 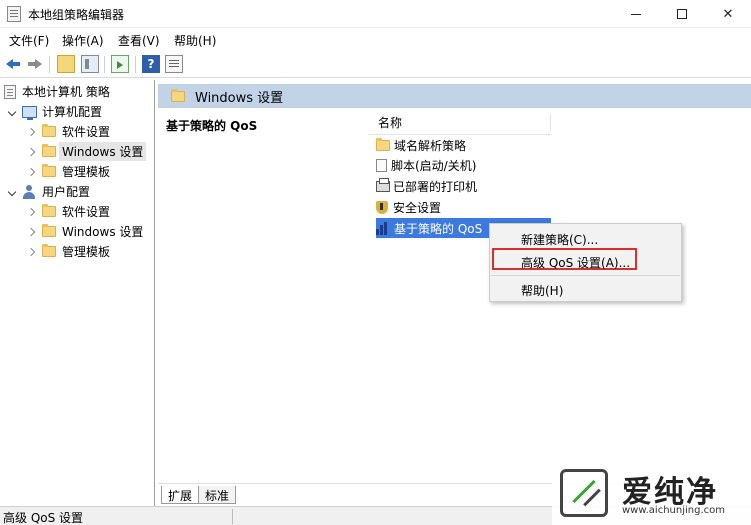 What do you see at coordinates (139, 40) in the screenshot?
I see `menu-view: 查看(V)` at bounding box center [139, 40].